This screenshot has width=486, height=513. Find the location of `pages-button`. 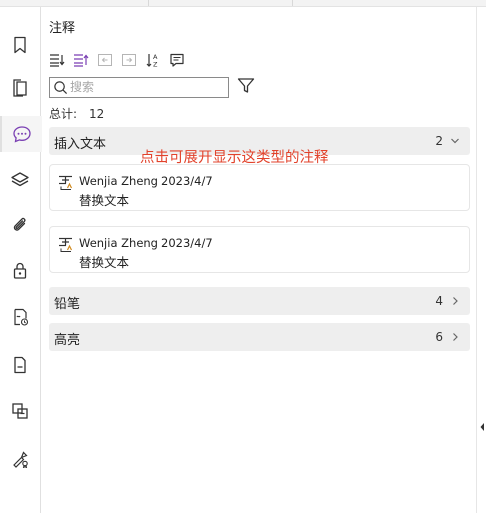

pages-button is located at coordinates (20, 88).